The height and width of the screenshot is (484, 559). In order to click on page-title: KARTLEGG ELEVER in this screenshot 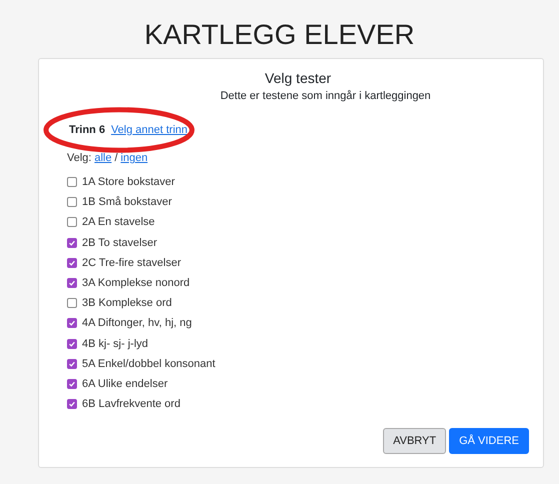, I will do `click(279, 35)`.